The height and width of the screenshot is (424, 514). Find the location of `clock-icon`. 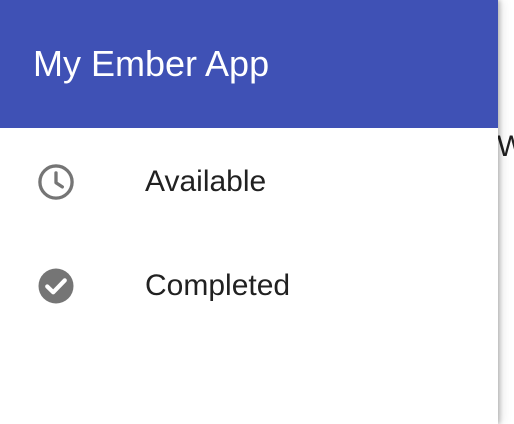

clock-icon is located at coordinates (56, 182).